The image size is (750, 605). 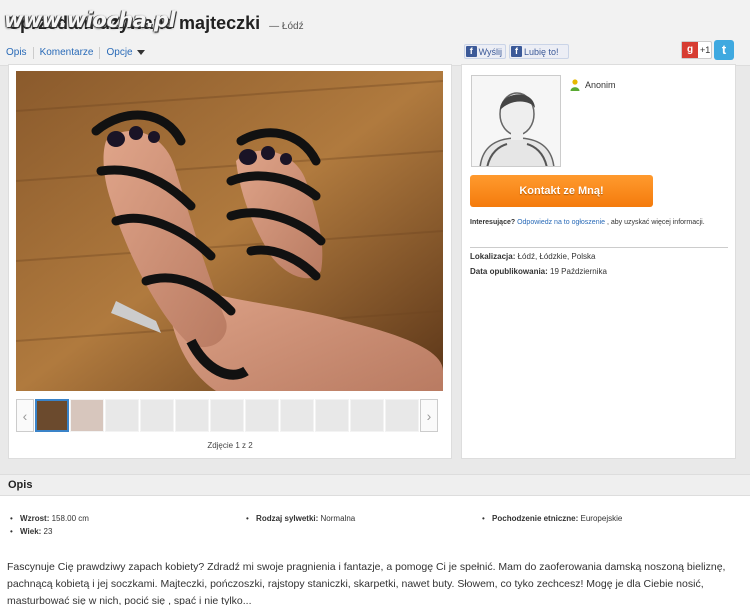 I want to click on facebook-like-label: Lubię to!, so click(x=541, y=51).